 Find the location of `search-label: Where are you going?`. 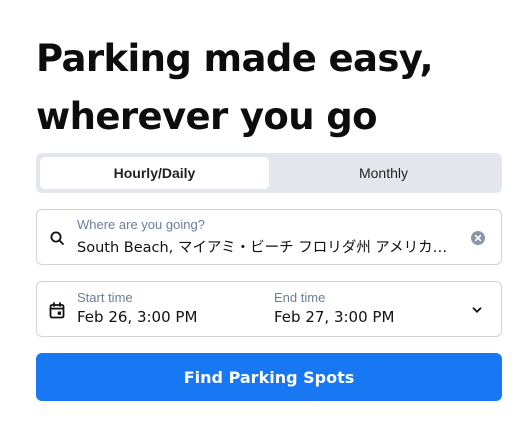

search-label: Where are you going? is located at coordinates (141, 224).